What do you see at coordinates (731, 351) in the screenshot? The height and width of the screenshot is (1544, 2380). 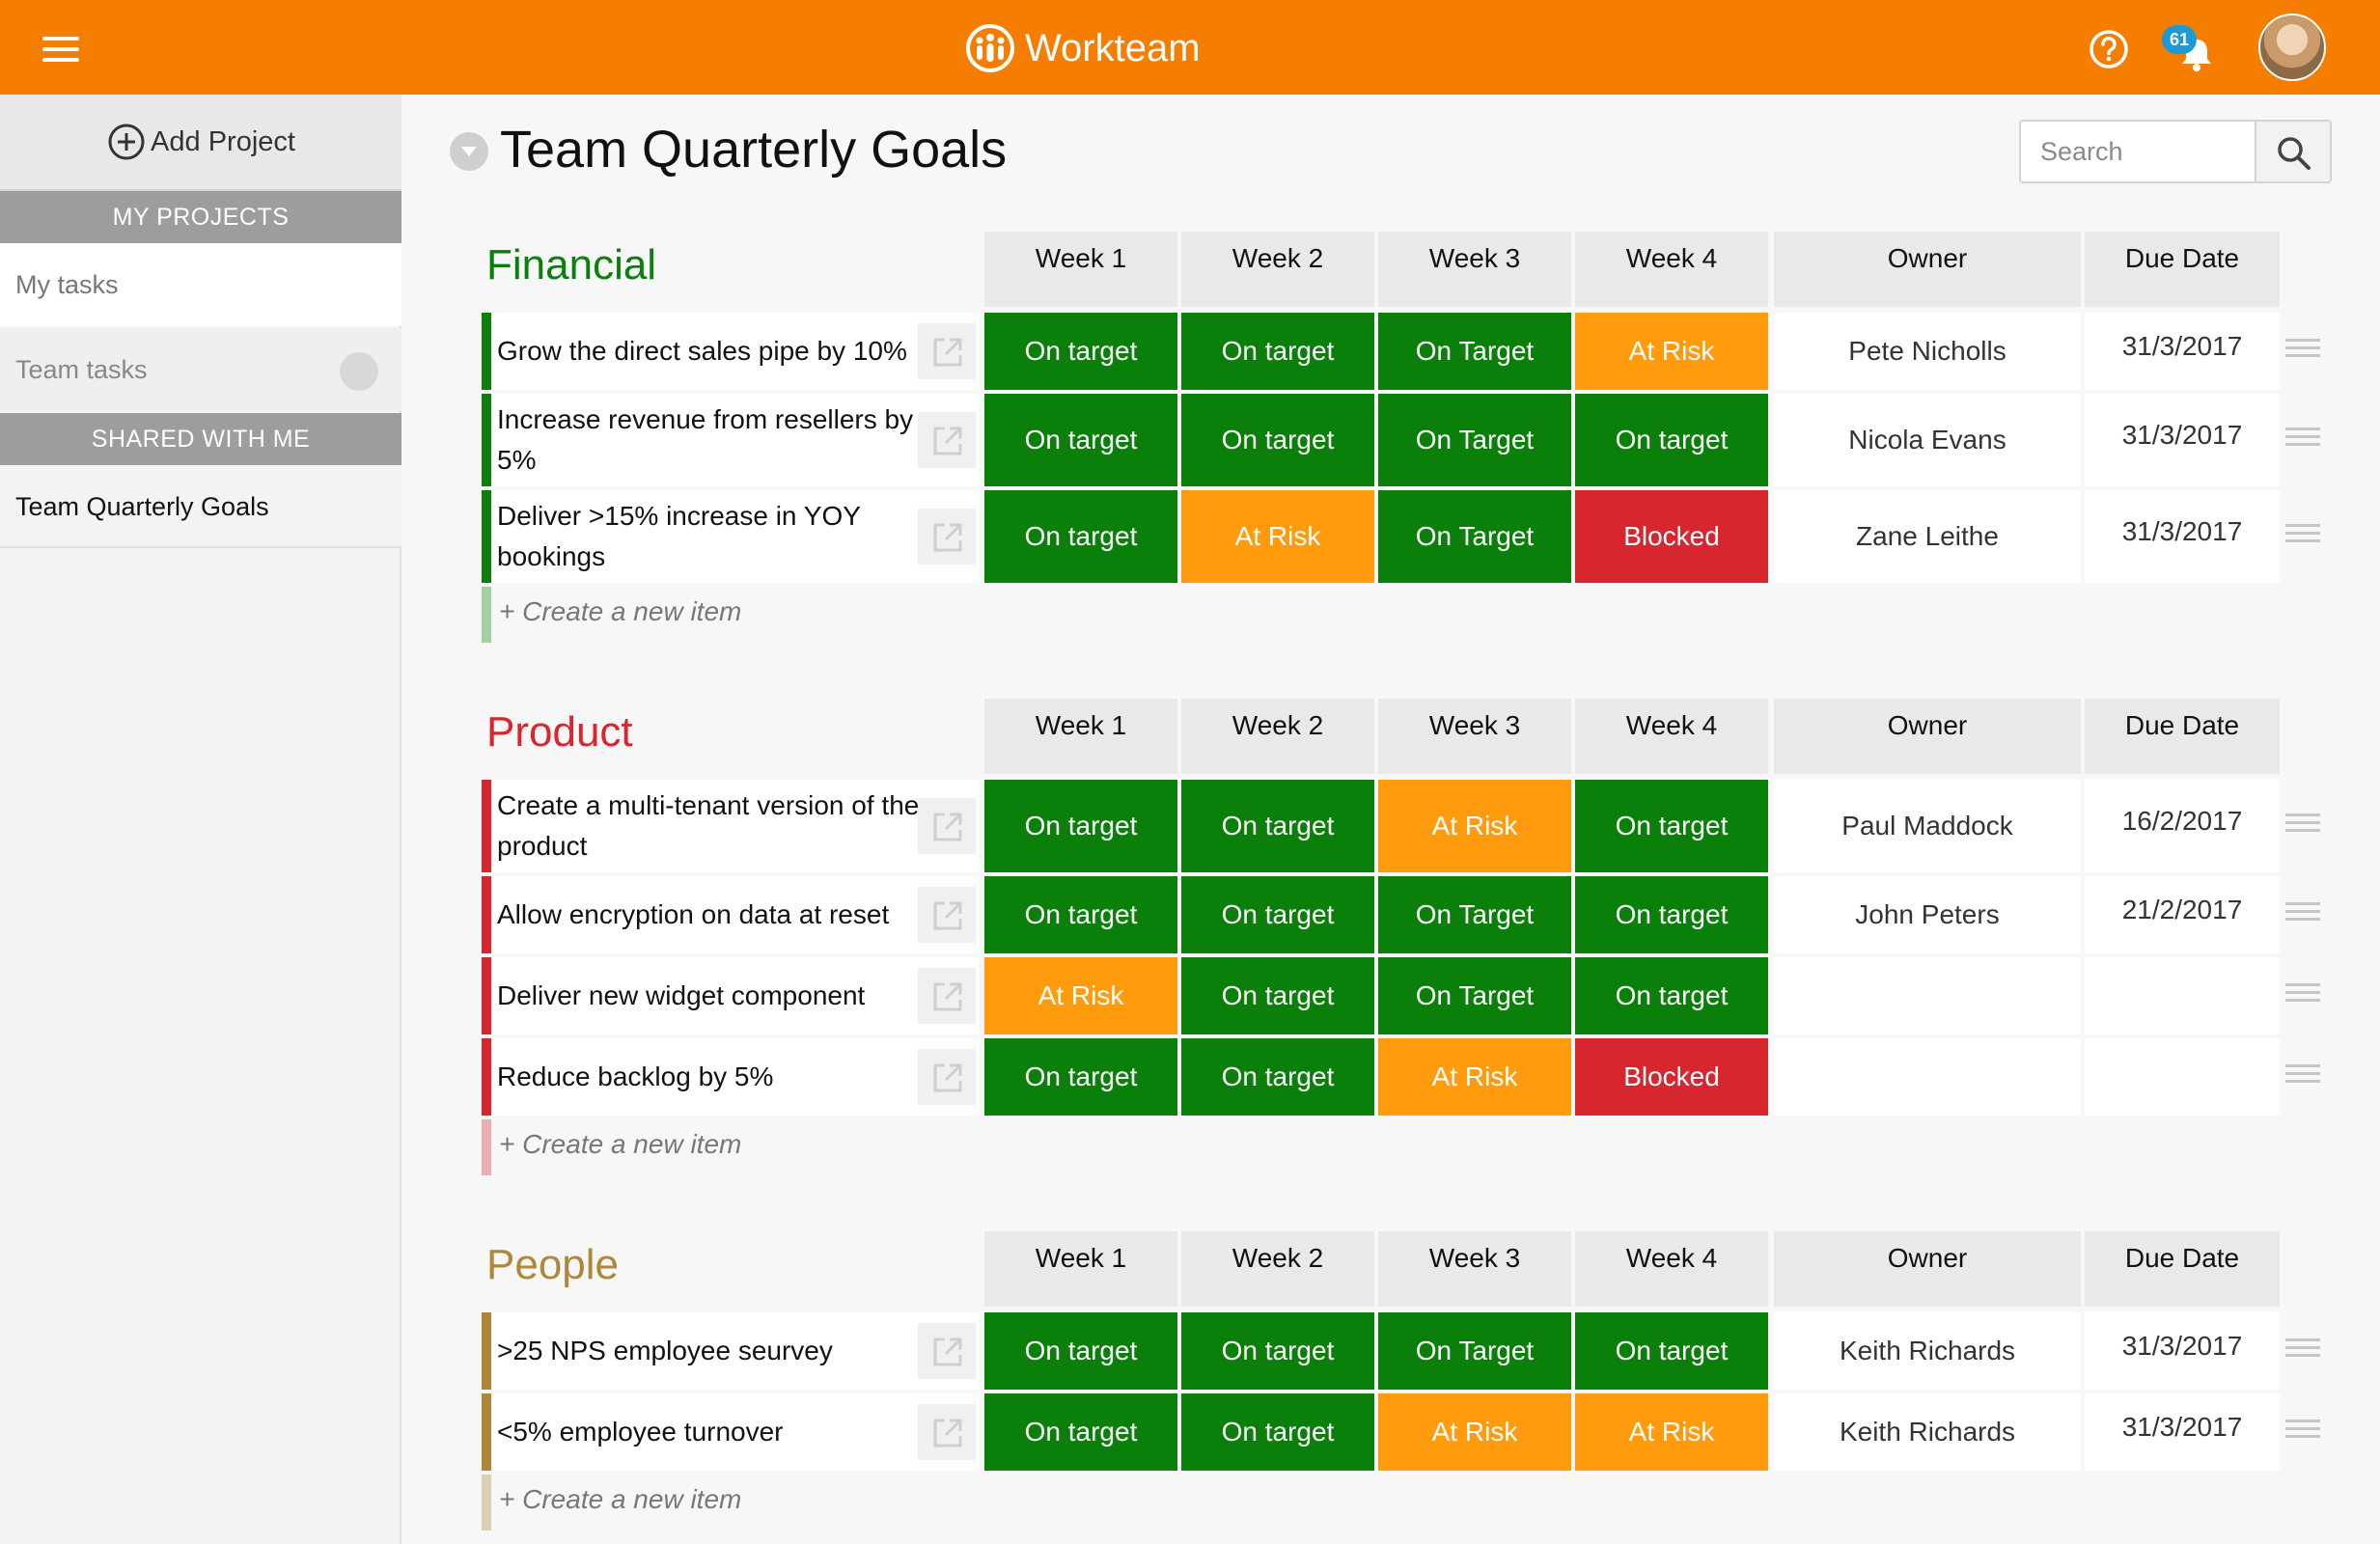 I see `task-cell: Grow the direct sales pipe by 10%` at bounding box center [731, 351].